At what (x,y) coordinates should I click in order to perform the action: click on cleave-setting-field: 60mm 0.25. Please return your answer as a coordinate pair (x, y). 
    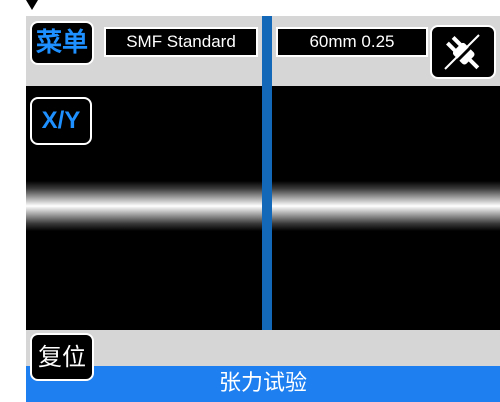
    Looking at the image, I should click on (352, 42).